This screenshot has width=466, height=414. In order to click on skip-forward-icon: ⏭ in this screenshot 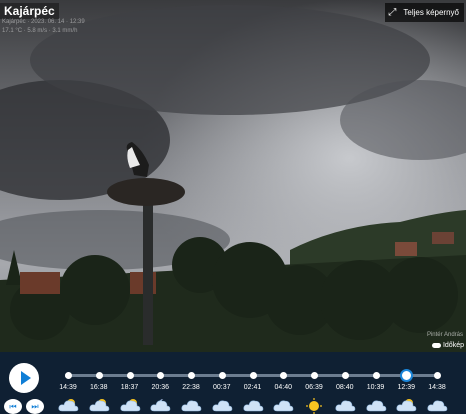, I will do `click(35, 406)`.